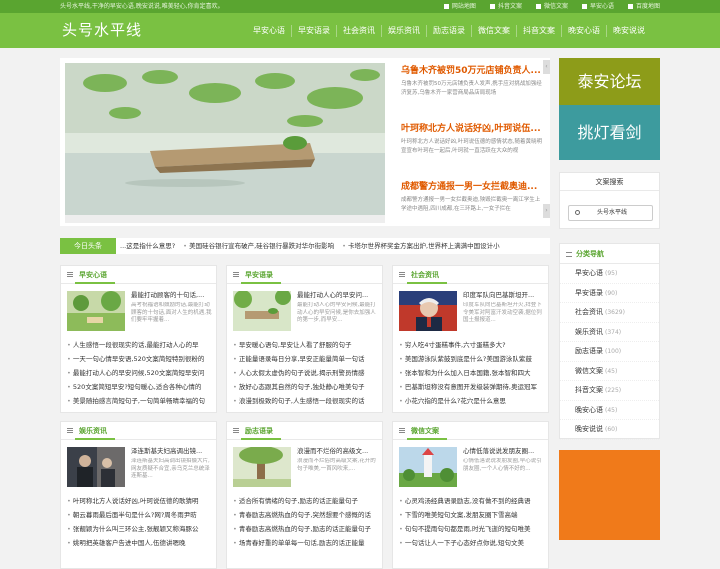 The height and width of the screenshot is (569, 720). I want to click on ad-banner: 泰安论坛 挑灯看剑, so click(609, 109).